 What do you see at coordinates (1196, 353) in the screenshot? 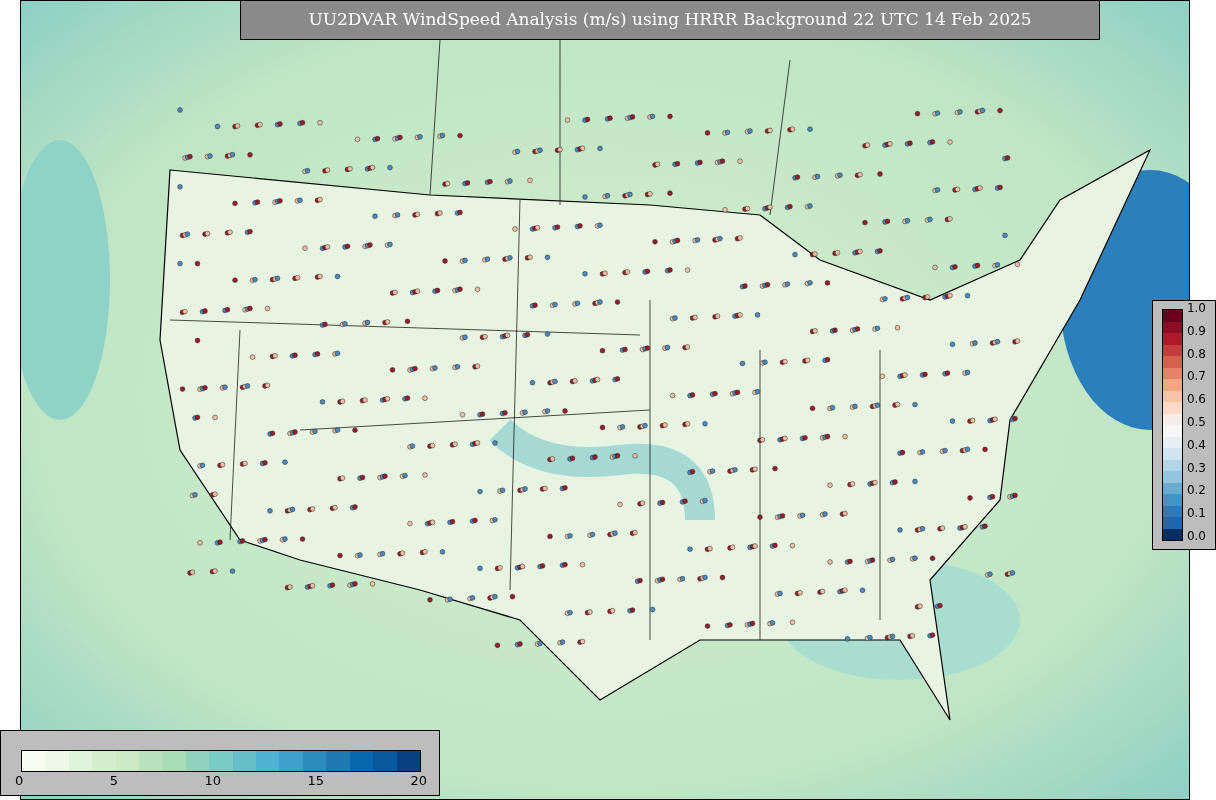
I see `scale-label: 0.8` at bounding box center [1196, 353].